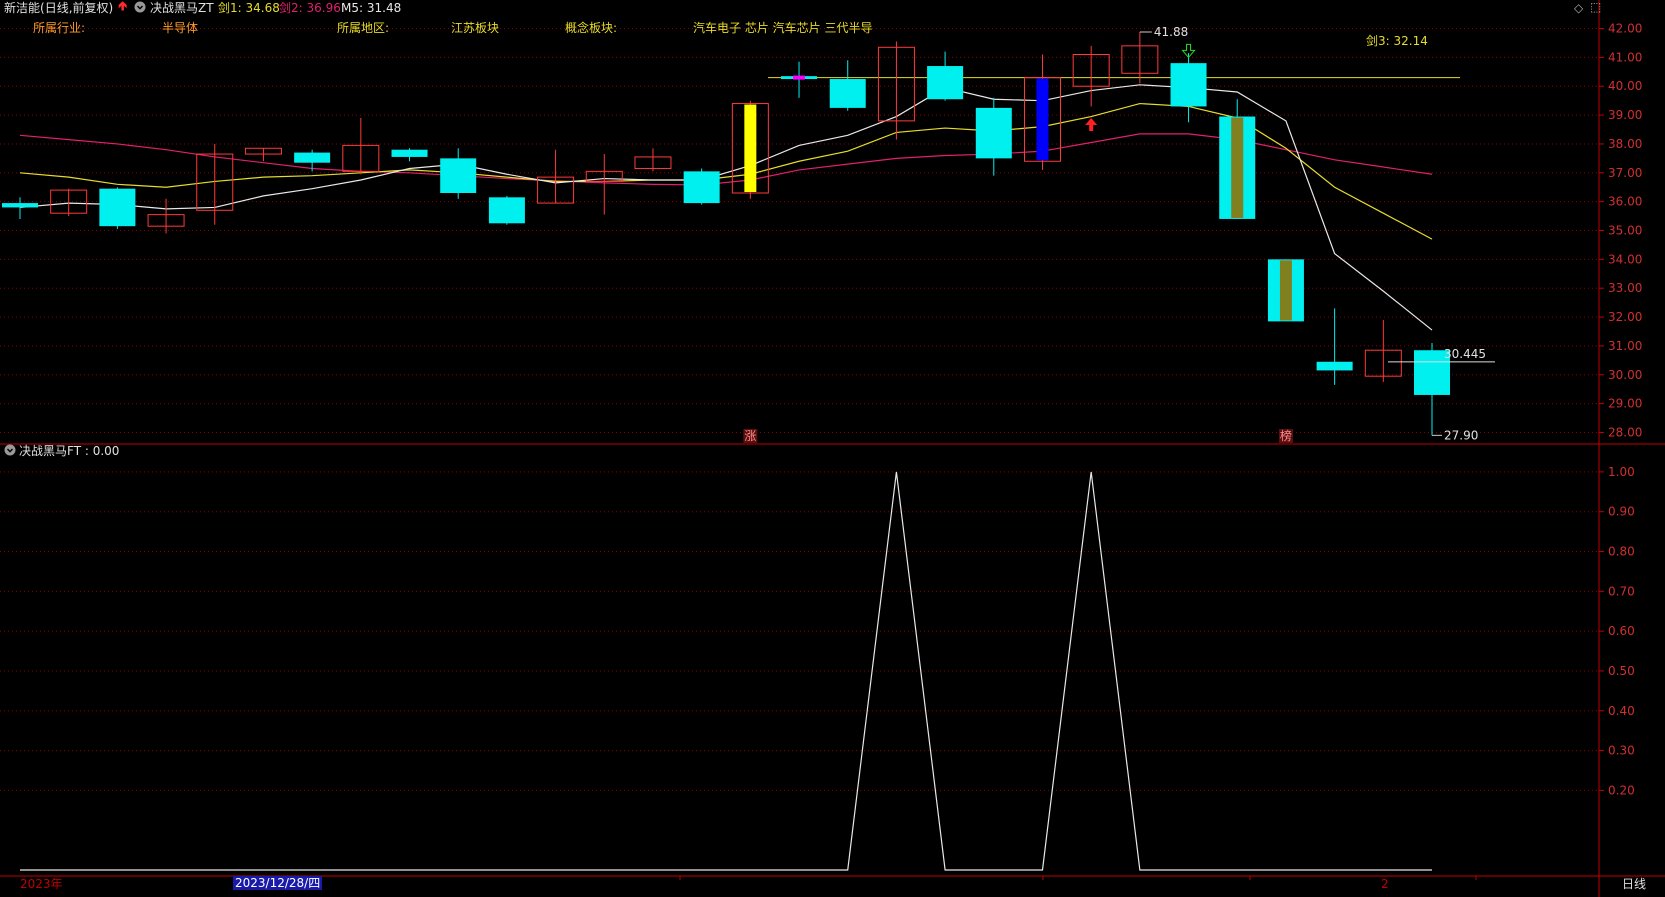 The image size is (1665, 897). I want to click on y-tick-label: 28.00, so click(1625, 432).